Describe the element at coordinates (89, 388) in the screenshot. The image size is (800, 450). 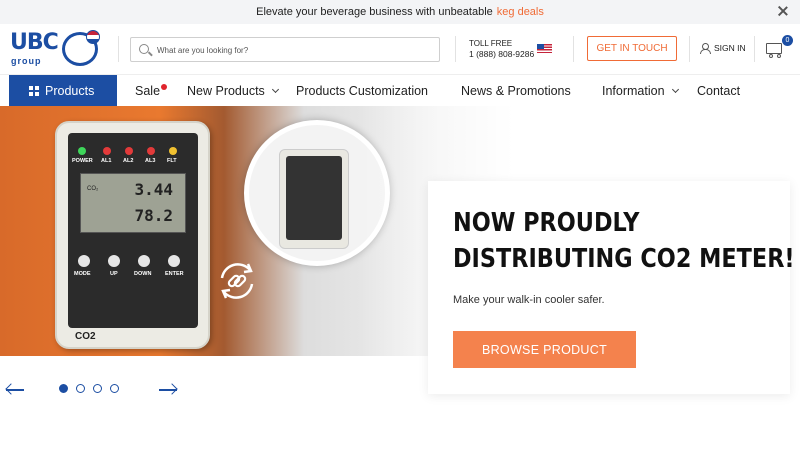
I see `carousel-dots` at that location.